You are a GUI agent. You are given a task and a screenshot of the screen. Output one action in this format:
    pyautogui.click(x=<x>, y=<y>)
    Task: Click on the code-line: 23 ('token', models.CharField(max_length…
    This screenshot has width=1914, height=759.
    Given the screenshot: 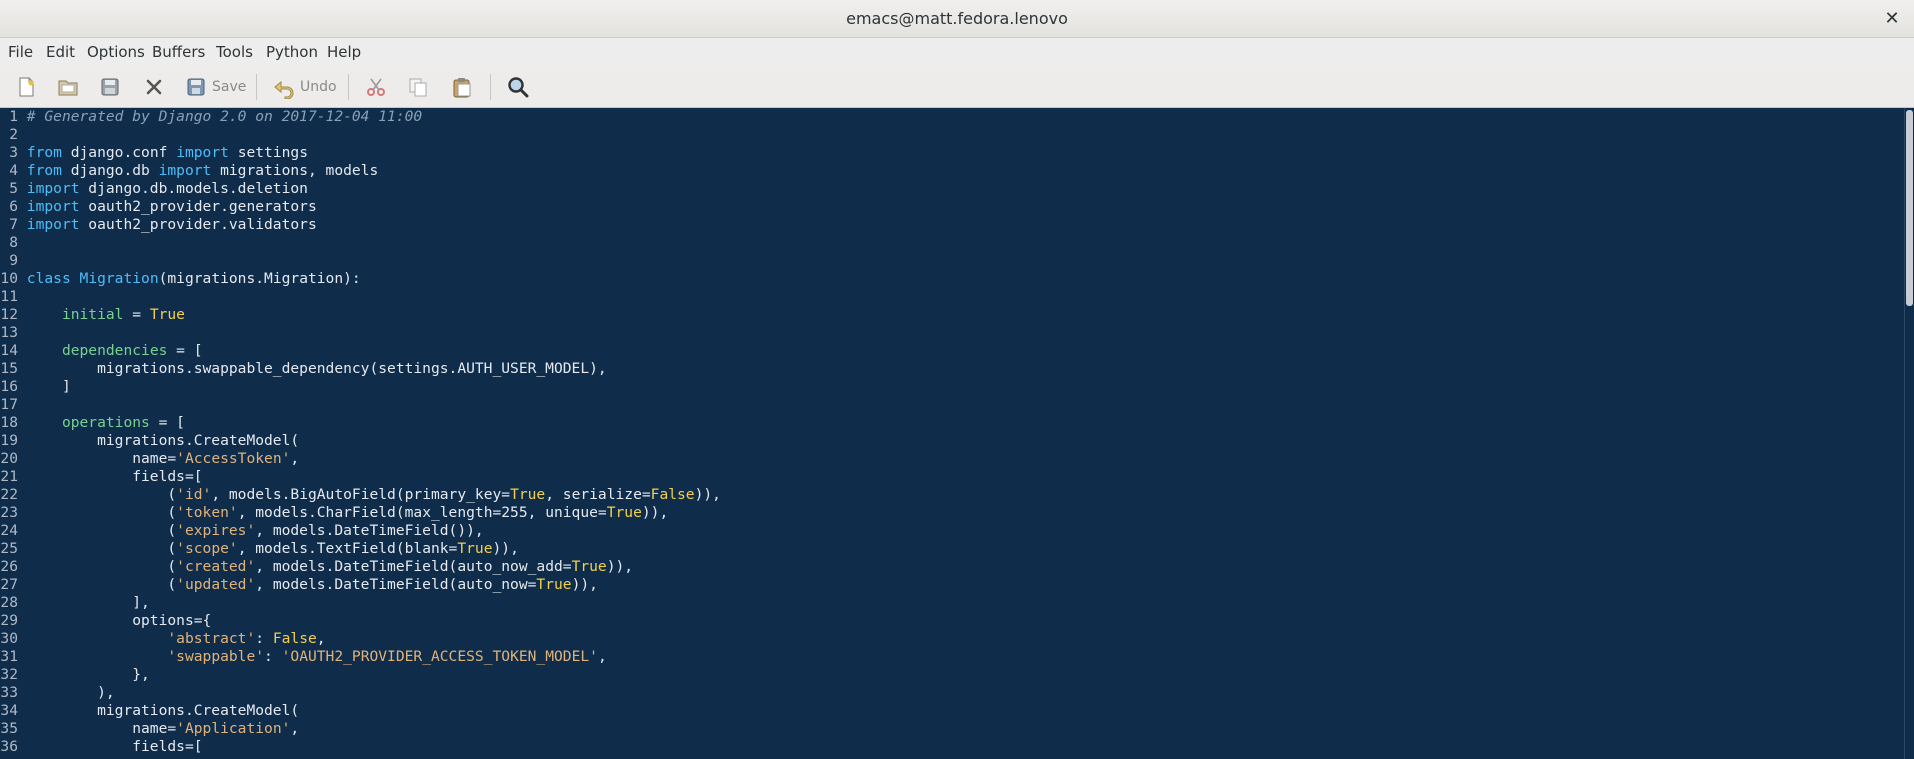 What is the action you would take?
    pyautogui.click(x=360, y=513)
    